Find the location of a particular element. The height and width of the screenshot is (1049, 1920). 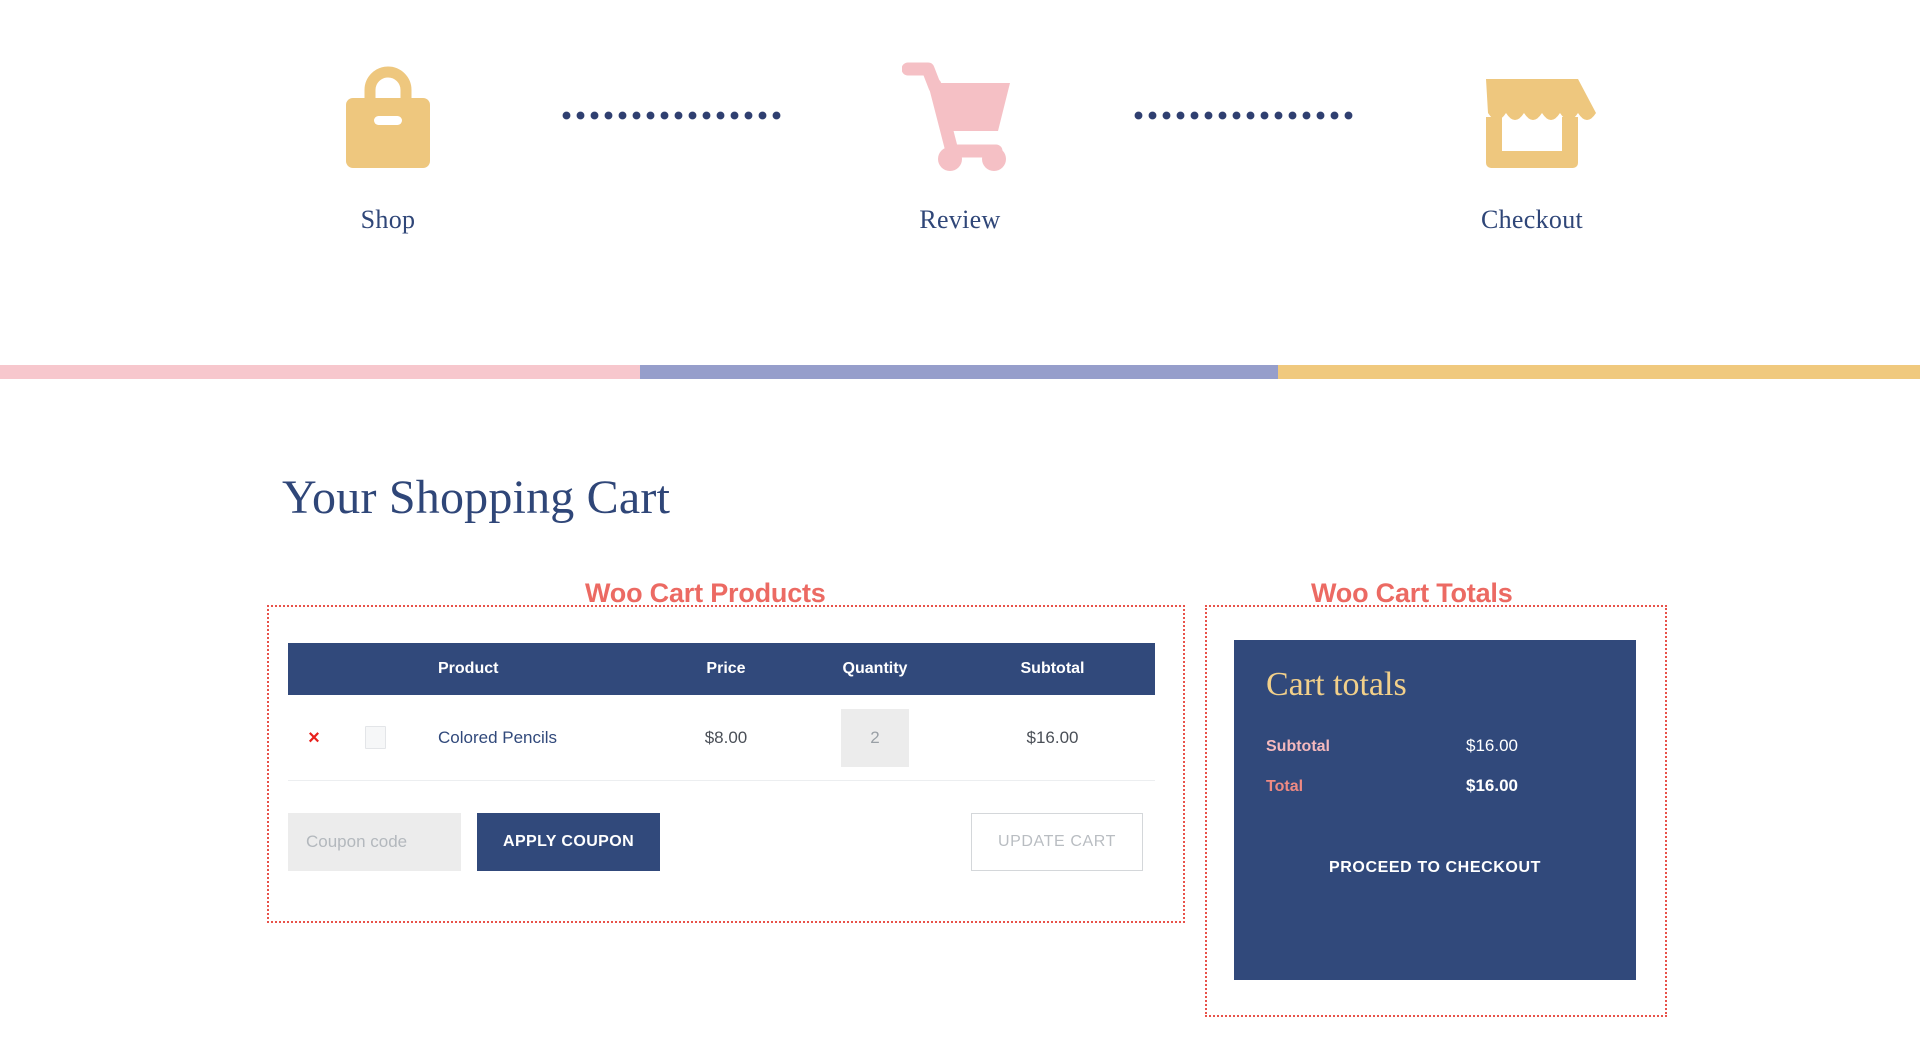

connector-review-checkout is located at coordinates (1246, 115).